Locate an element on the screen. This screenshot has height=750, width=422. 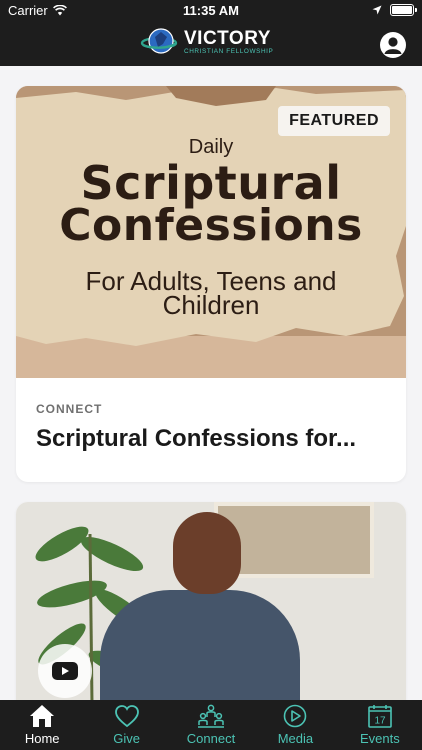
featured-badge: FEATURED is located at coordinates (334, 121).